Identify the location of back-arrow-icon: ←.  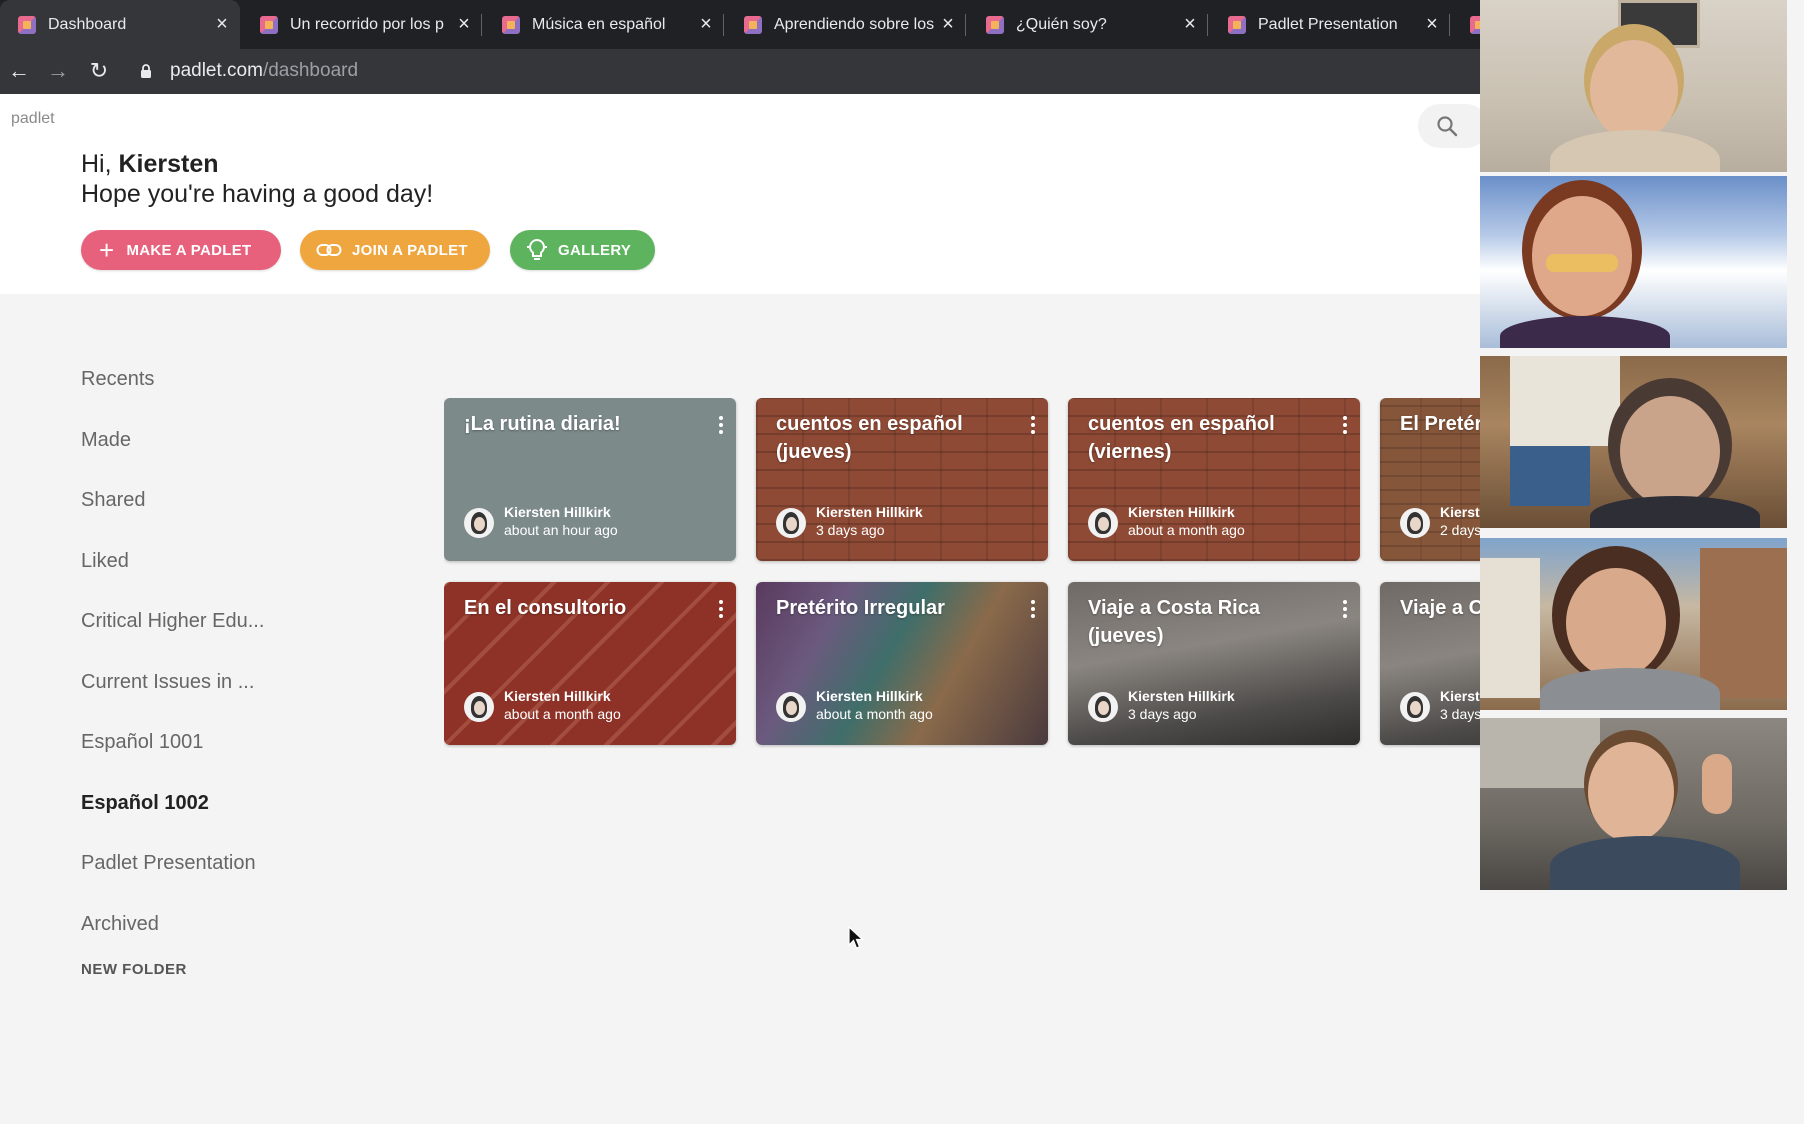
(19, 71).